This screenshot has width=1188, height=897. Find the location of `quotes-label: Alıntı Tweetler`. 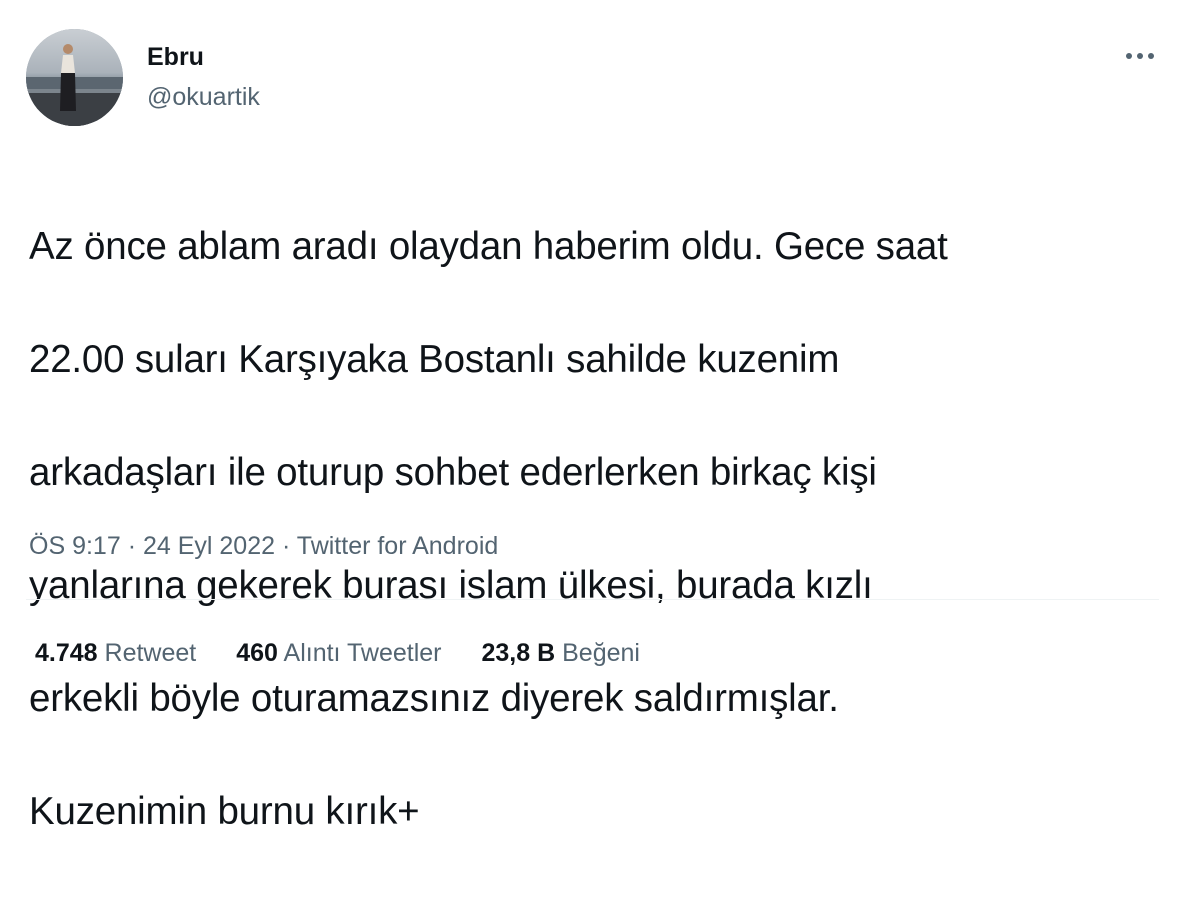

quotes-label: Alıntı Tweetler is located at coordinates (362, 653).